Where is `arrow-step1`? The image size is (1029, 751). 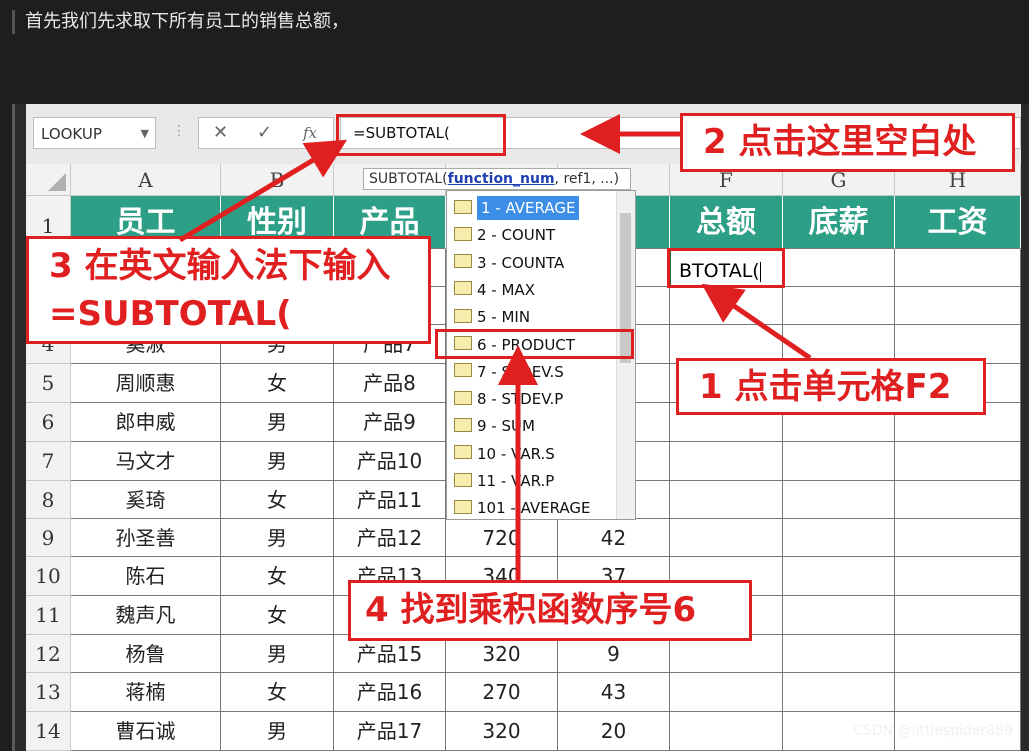 arrow-step1 is located at coordinates (756, 322).